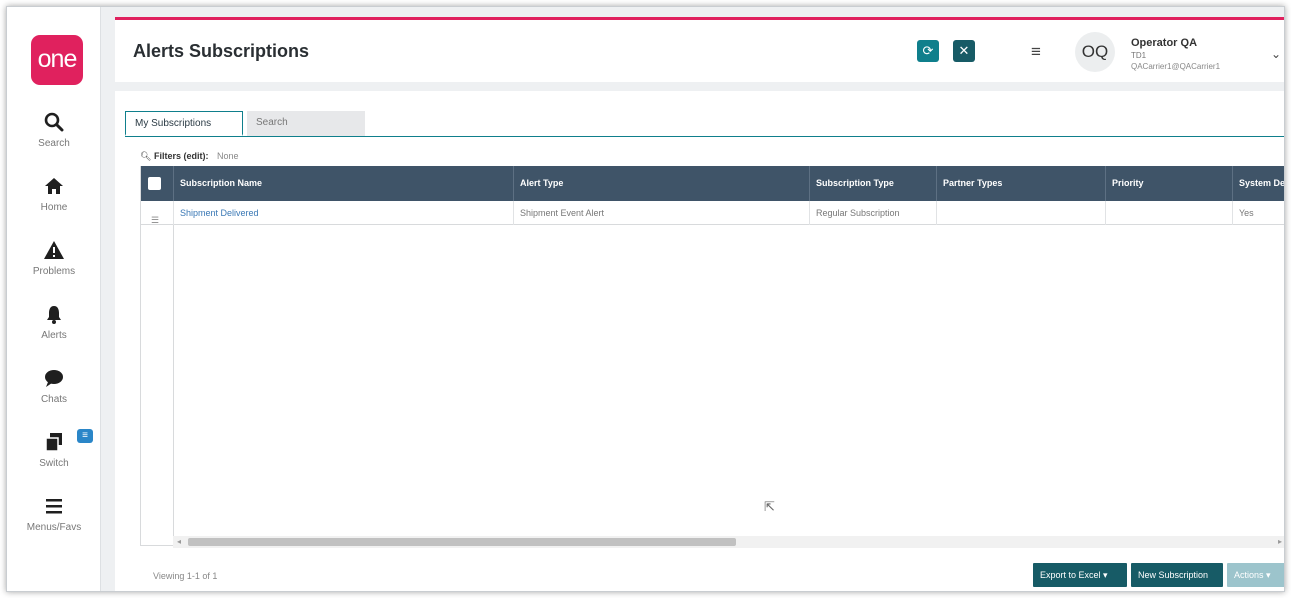 The width and height of the screenshot is (1291, 598). Describe the element at coordinates (54, 463) in the screenshot. I see `sidebar-item-label: Switch` at that location.